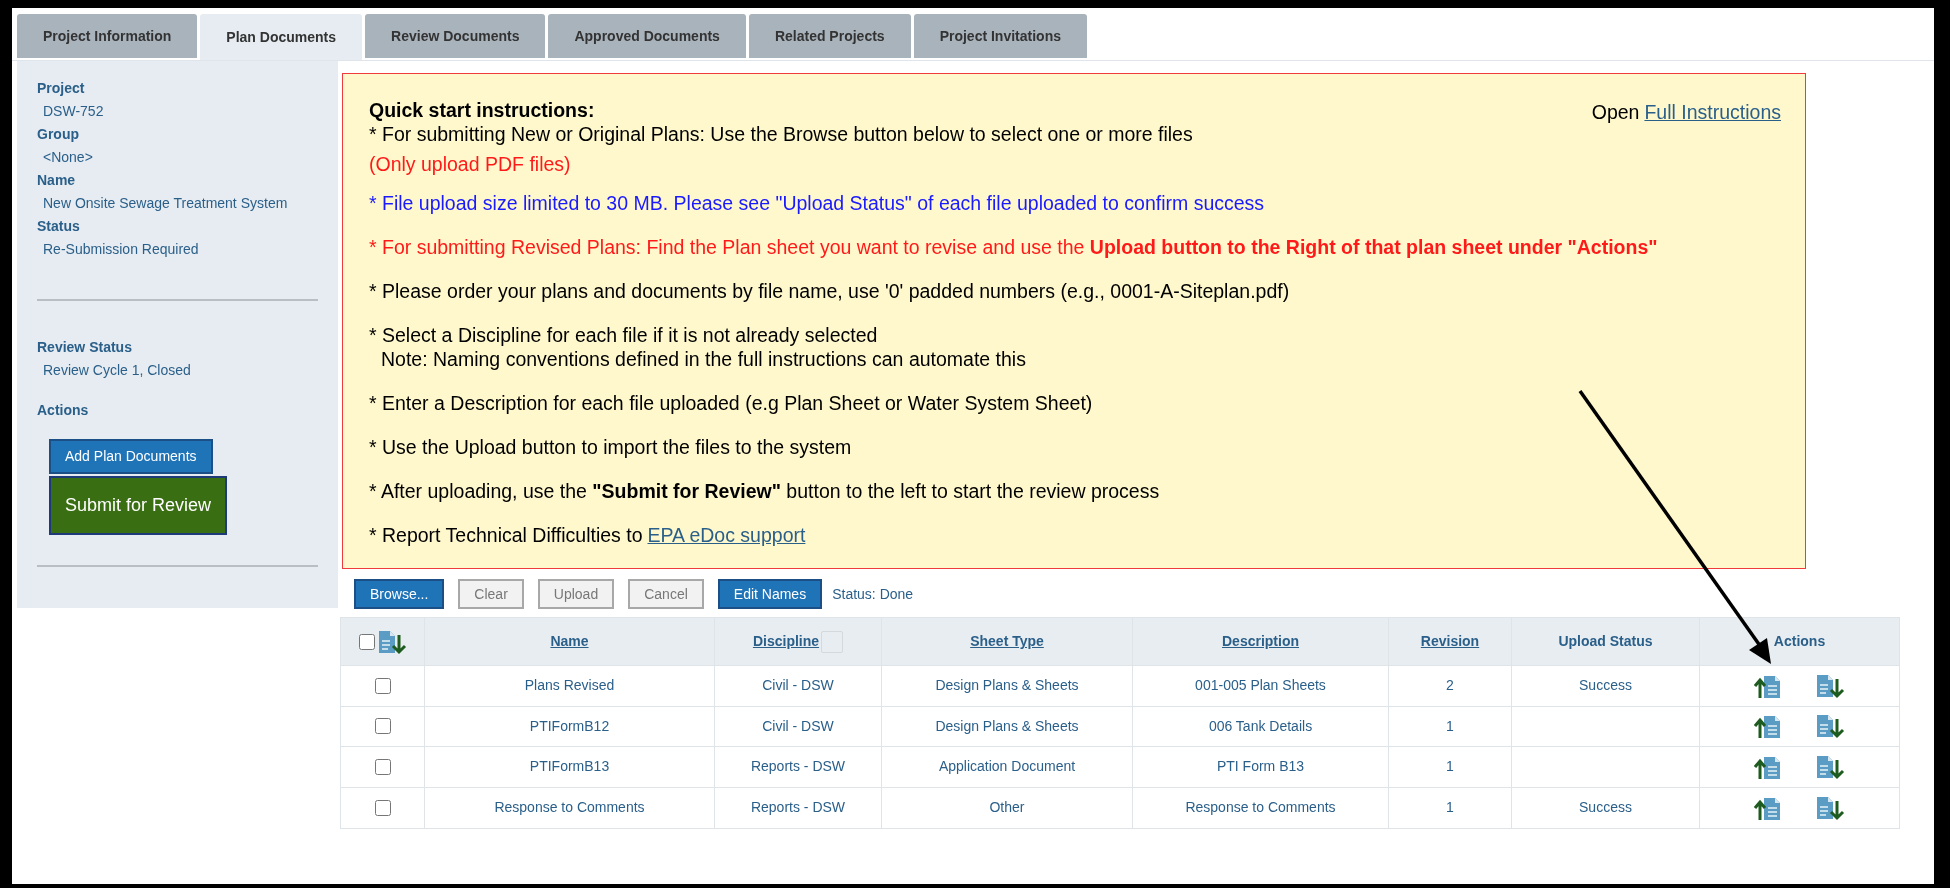 The image size is (1950, 888). I want to click on field-label: Group, so click(58, 134).